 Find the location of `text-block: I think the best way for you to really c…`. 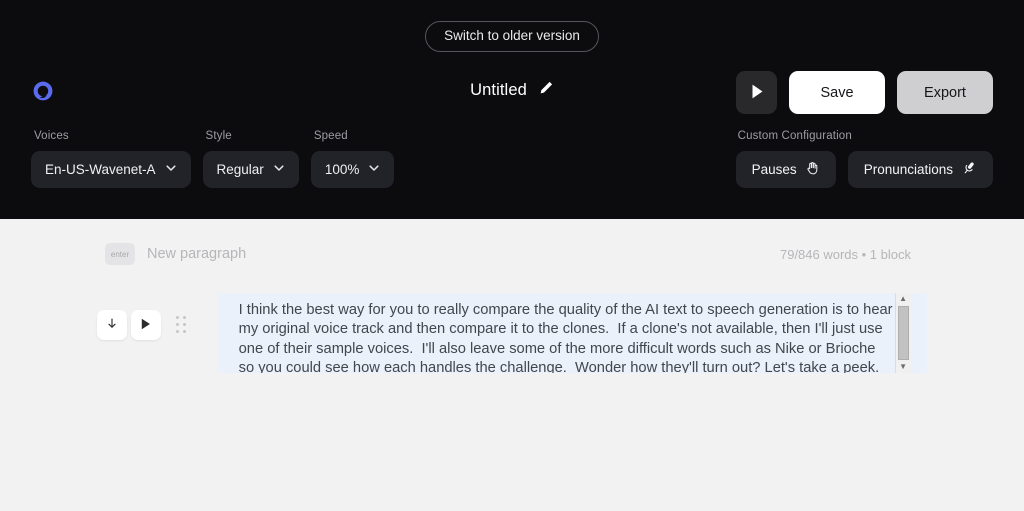

text-block: I think the best way for you to really c… is located at coordinates (571, 333).